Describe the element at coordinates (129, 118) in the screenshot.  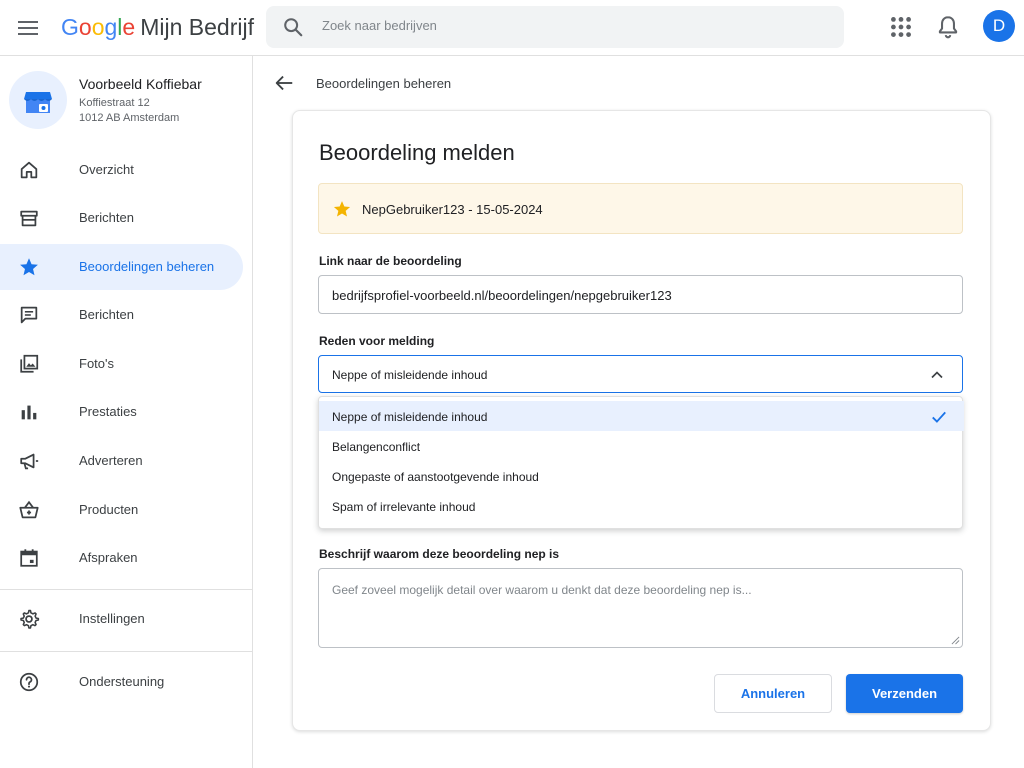
I see `business-address-line: 1012 AB Amsterdam` at that location.